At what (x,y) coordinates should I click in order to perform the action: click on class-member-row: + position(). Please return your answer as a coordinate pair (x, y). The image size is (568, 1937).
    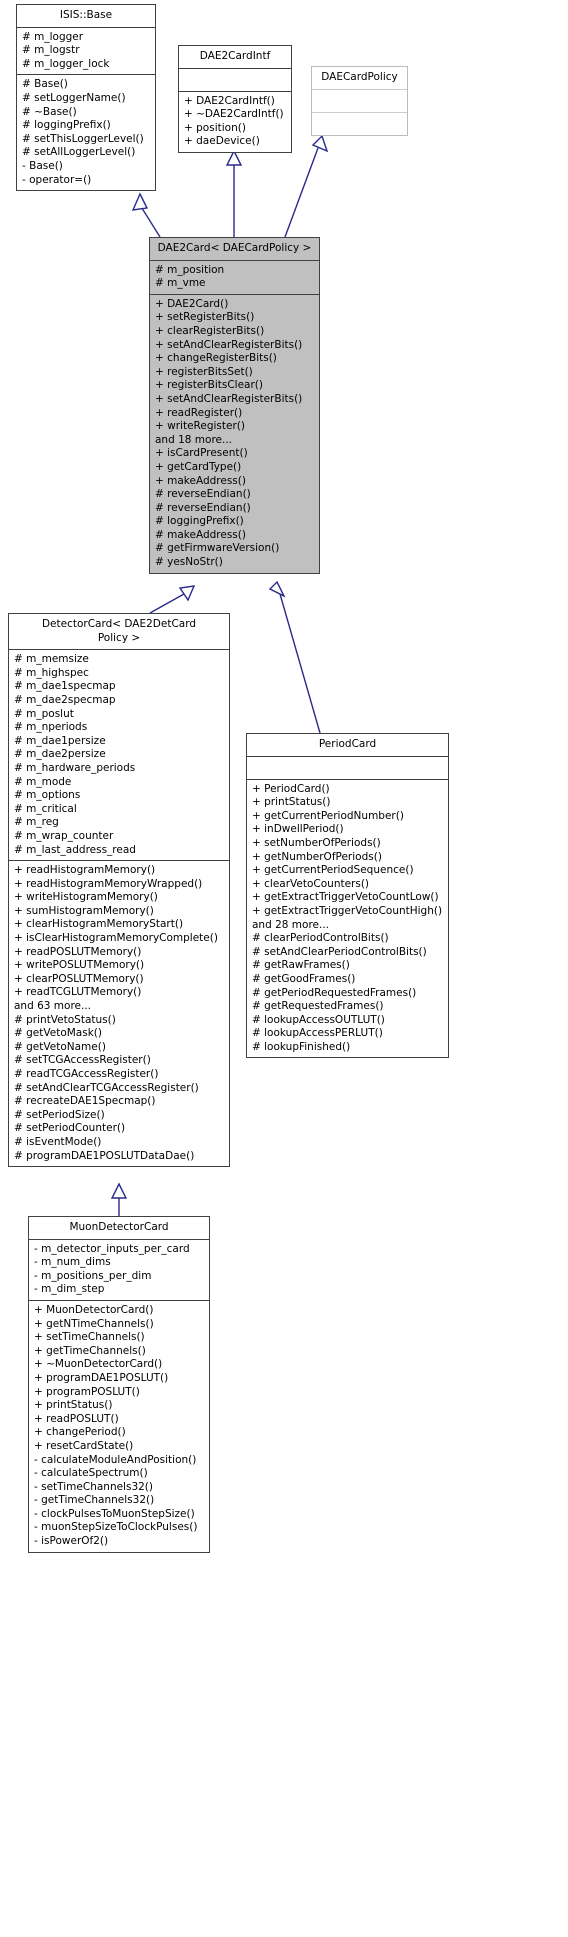
    Looking at the image, I should click on (215, 127).